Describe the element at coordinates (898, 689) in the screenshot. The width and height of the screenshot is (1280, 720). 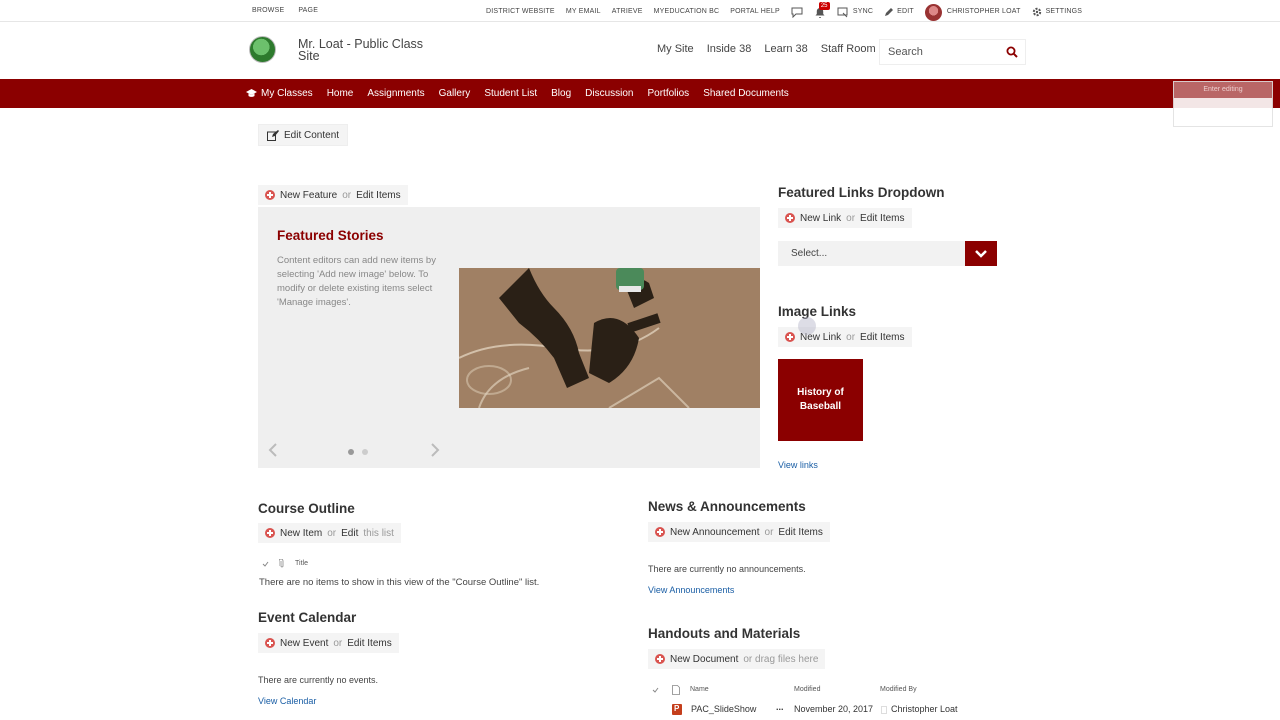
I see `modified-by-column-header: Modified By` at that location.